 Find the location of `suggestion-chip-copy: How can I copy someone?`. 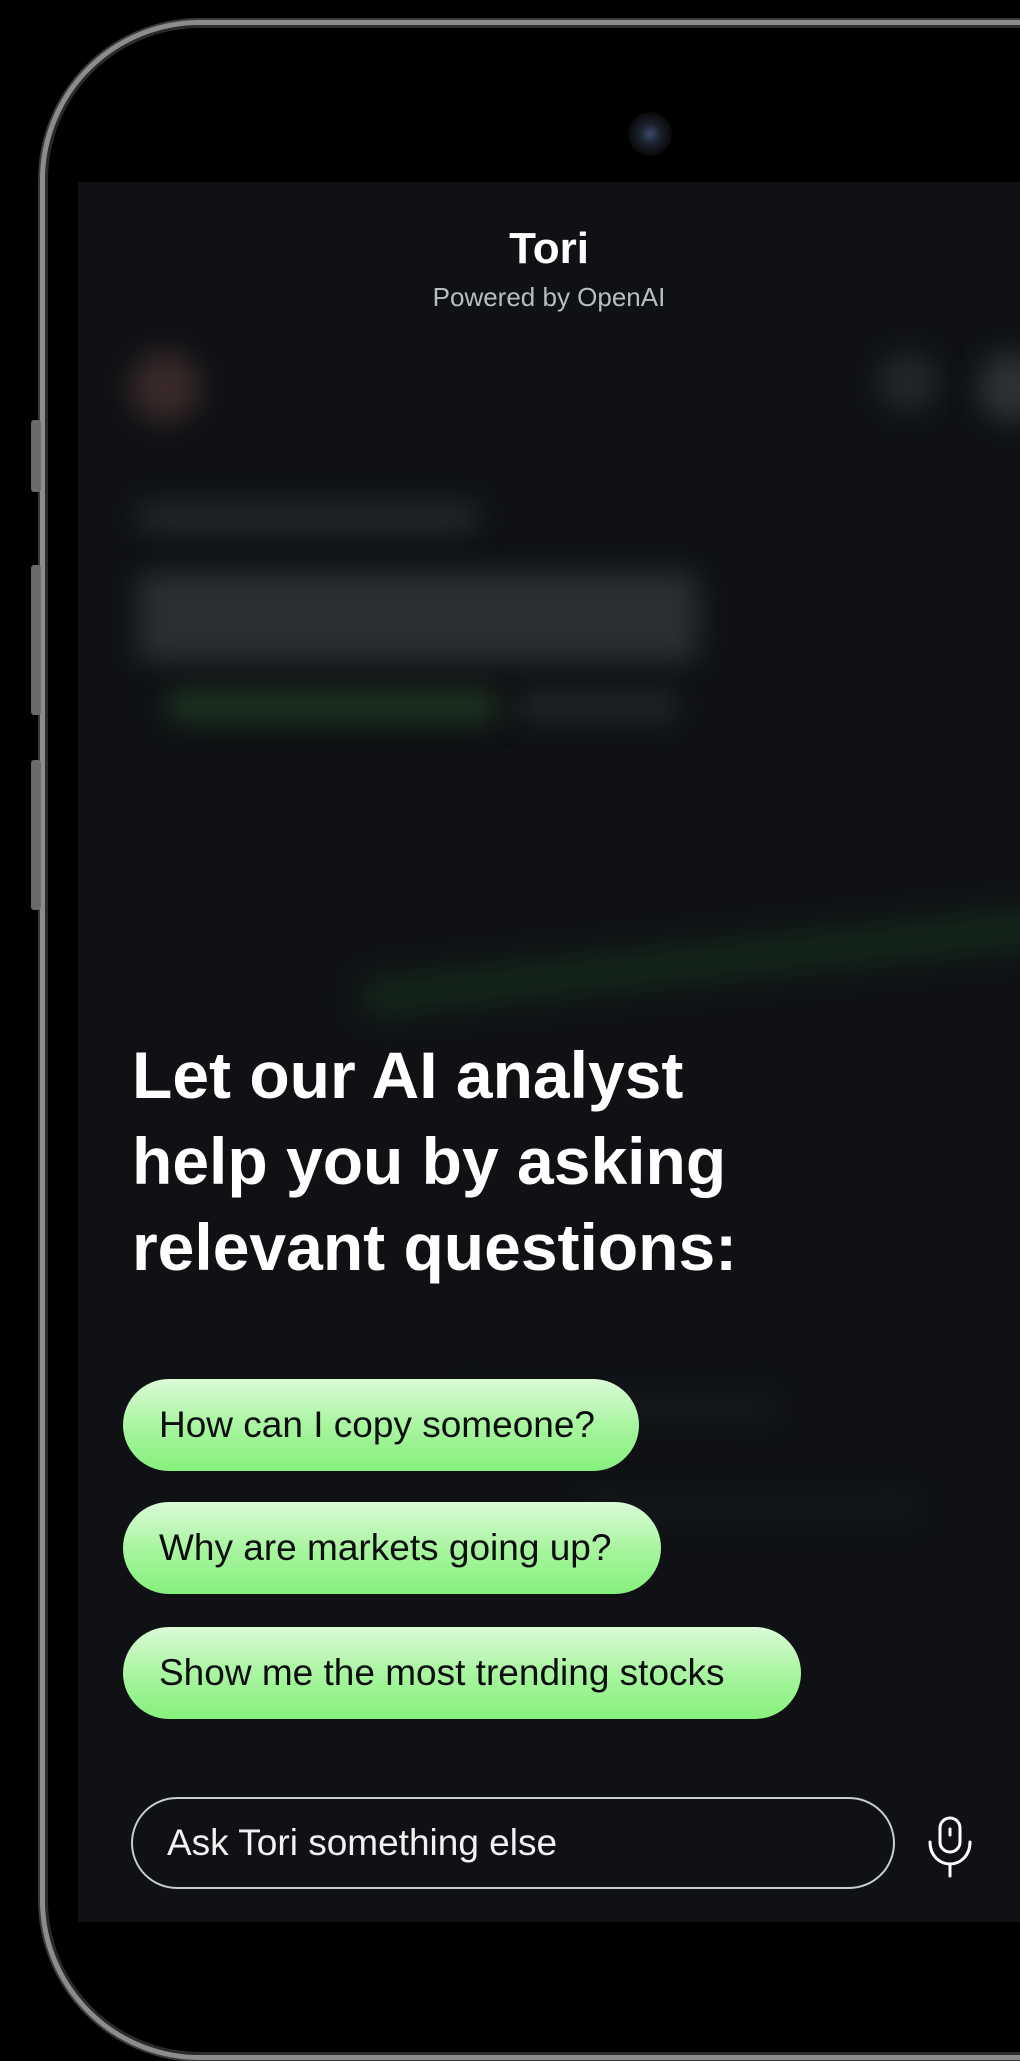

suggestion-chip-copy: How can I copy someone? is located at coordinates (381, 1425).